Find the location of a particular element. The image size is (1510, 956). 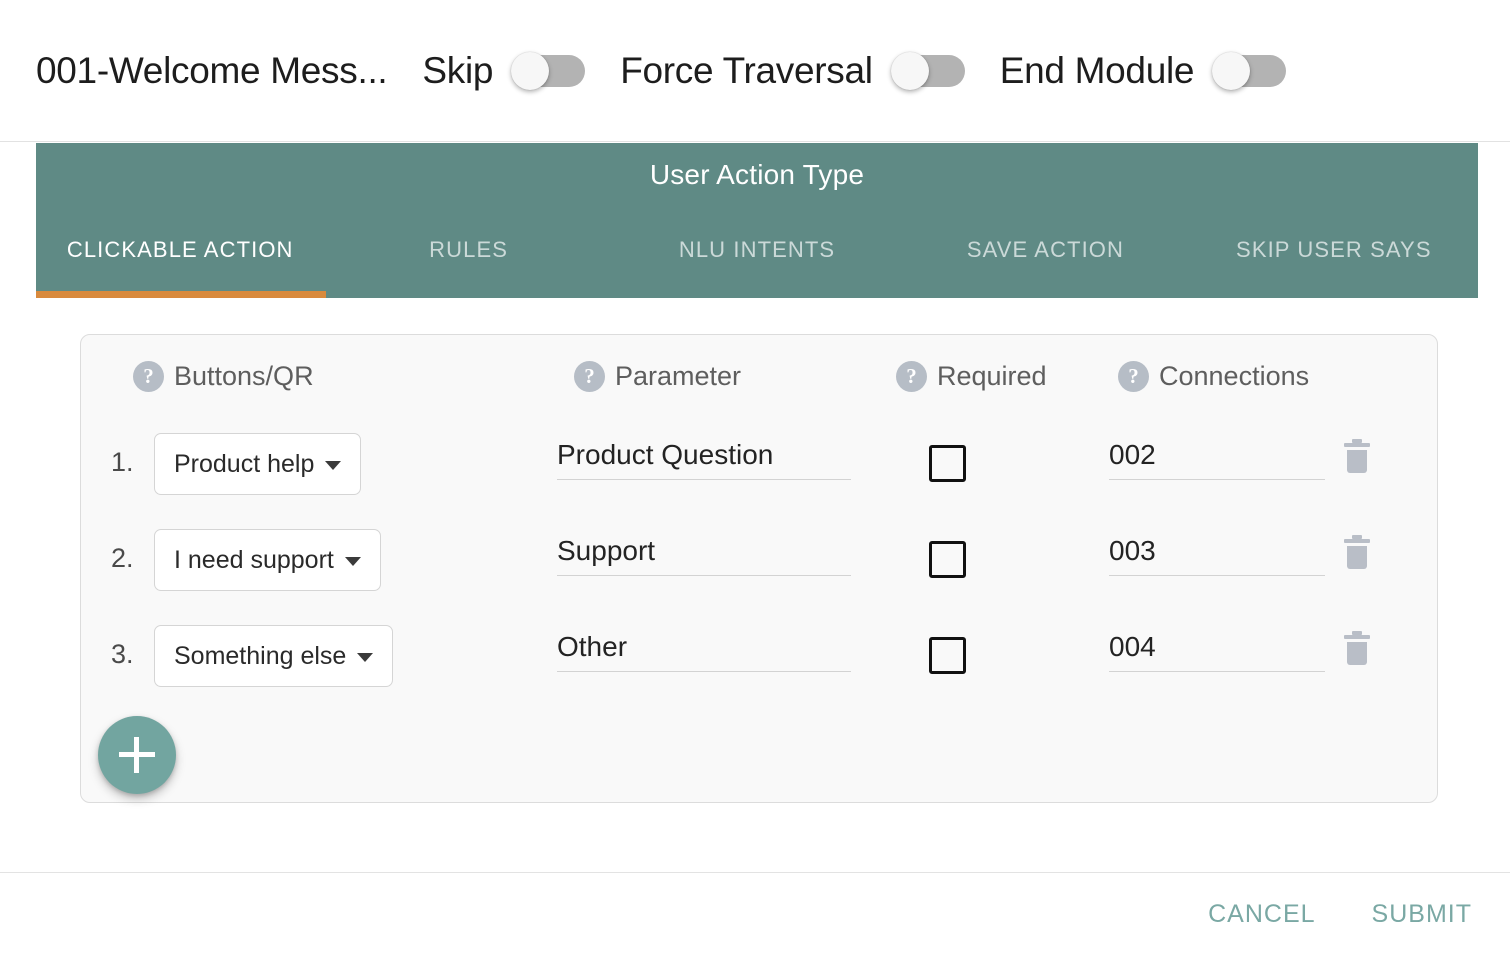

connection-input: 004 is located at coordinates (1217, 649).